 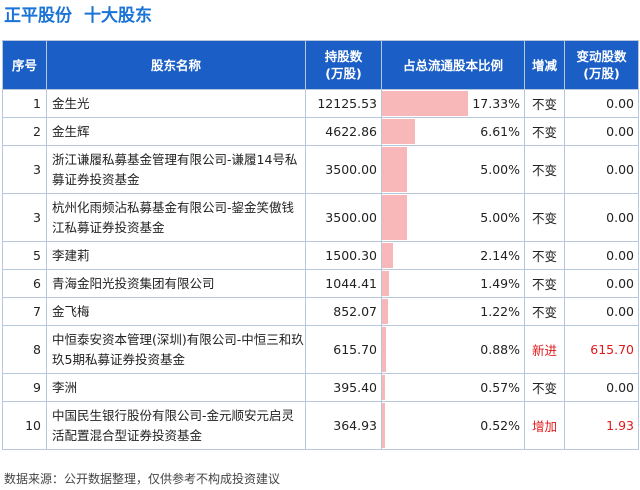 What do you see at coordinates (453, 255) in the screenshot?
I see `holding-ratio-cell: 2.14%` at bounding box center [453, 255].